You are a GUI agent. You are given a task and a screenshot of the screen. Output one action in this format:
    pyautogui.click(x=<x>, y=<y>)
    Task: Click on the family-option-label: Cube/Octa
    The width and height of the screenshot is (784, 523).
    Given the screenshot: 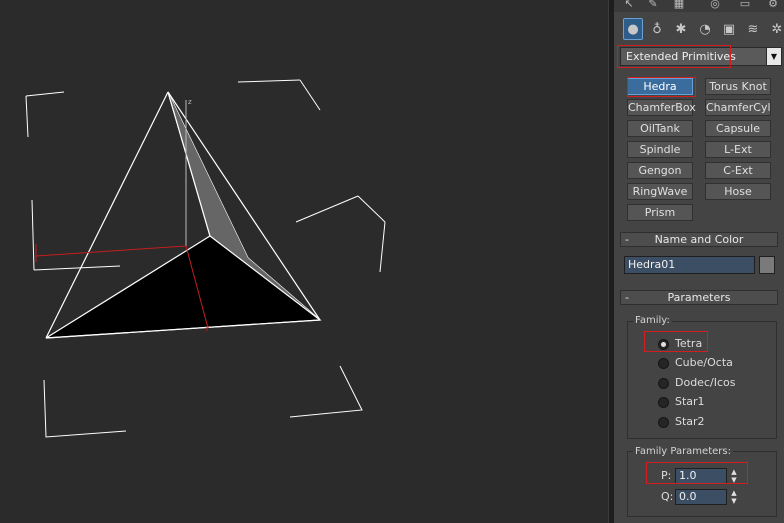 What is the action you would take?
    pyautogui.click(x=704, y=362)
    